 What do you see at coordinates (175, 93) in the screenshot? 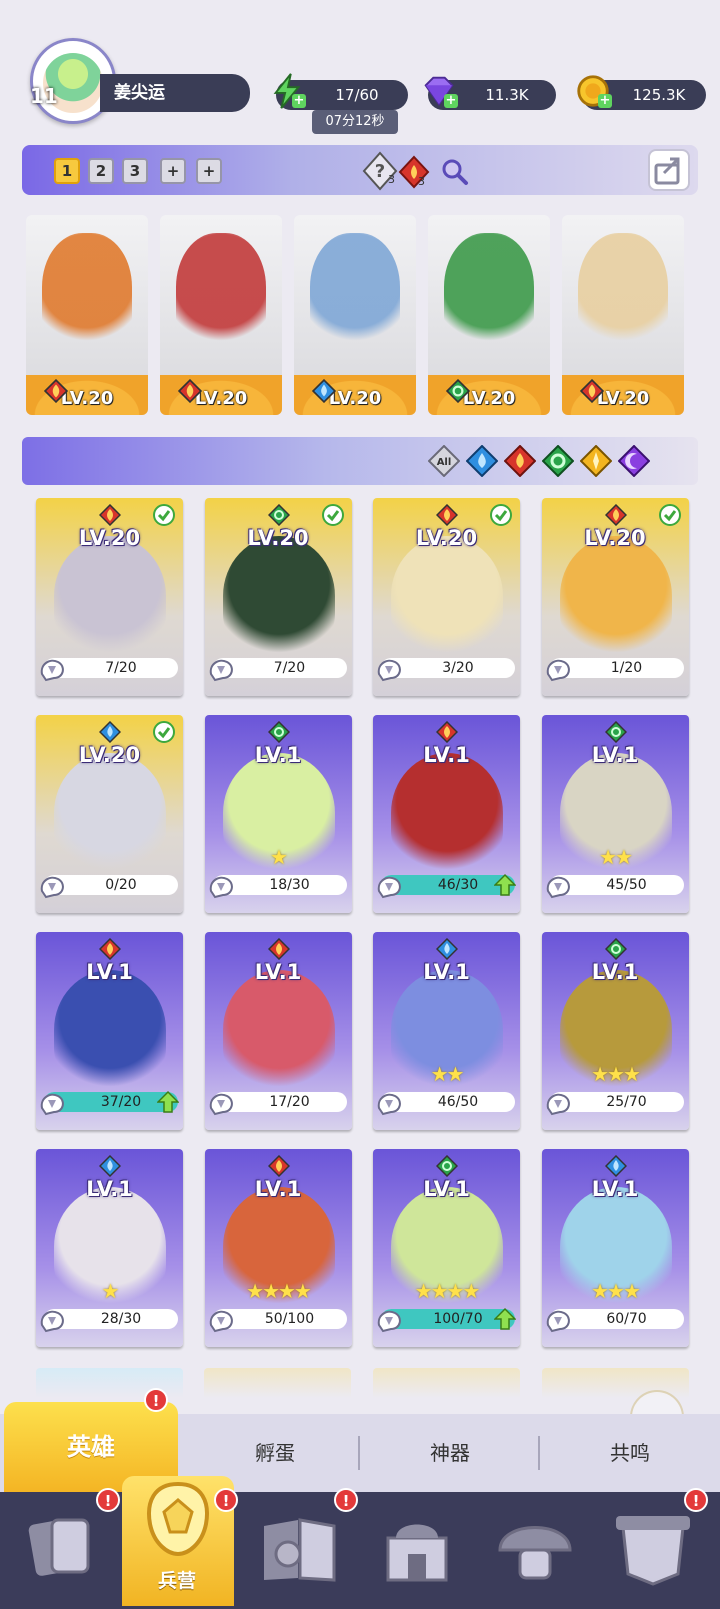
I see `player-name: 姜尖运` at bounding box center [175, 93].